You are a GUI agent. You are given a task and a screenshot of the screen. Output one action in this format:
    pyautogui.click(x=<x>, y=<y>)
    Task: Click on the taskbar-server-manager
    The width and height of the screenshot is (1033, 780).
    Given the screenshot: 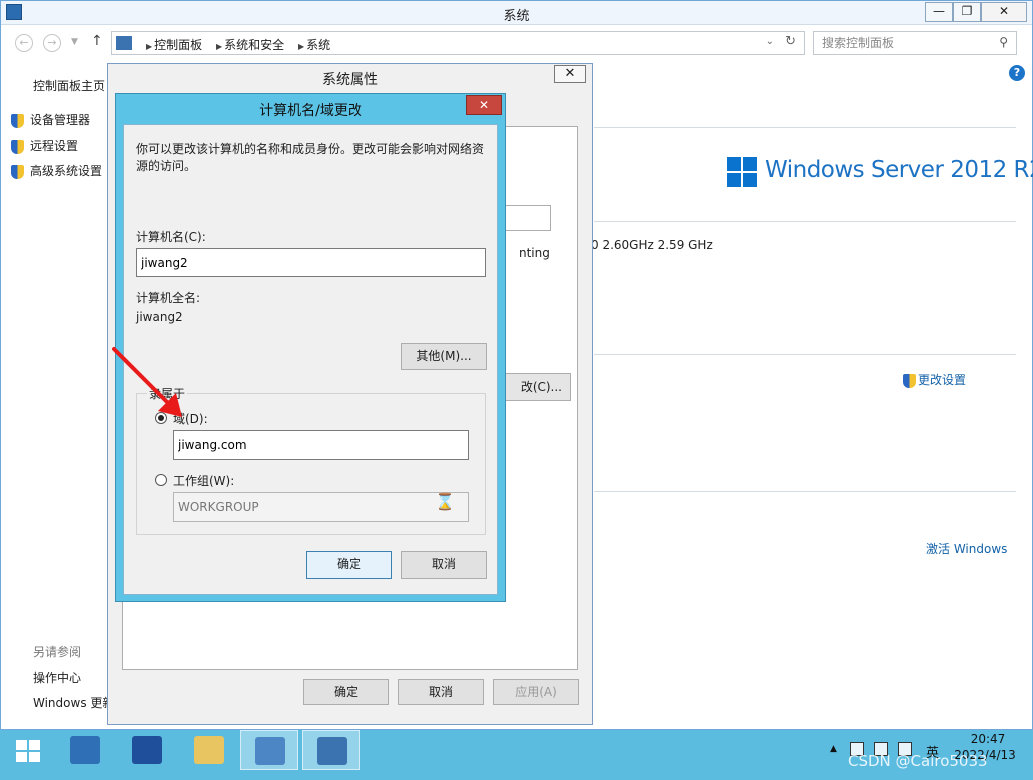 What is the action you would take?
    pyautogui.click(x=85, y=750)
    